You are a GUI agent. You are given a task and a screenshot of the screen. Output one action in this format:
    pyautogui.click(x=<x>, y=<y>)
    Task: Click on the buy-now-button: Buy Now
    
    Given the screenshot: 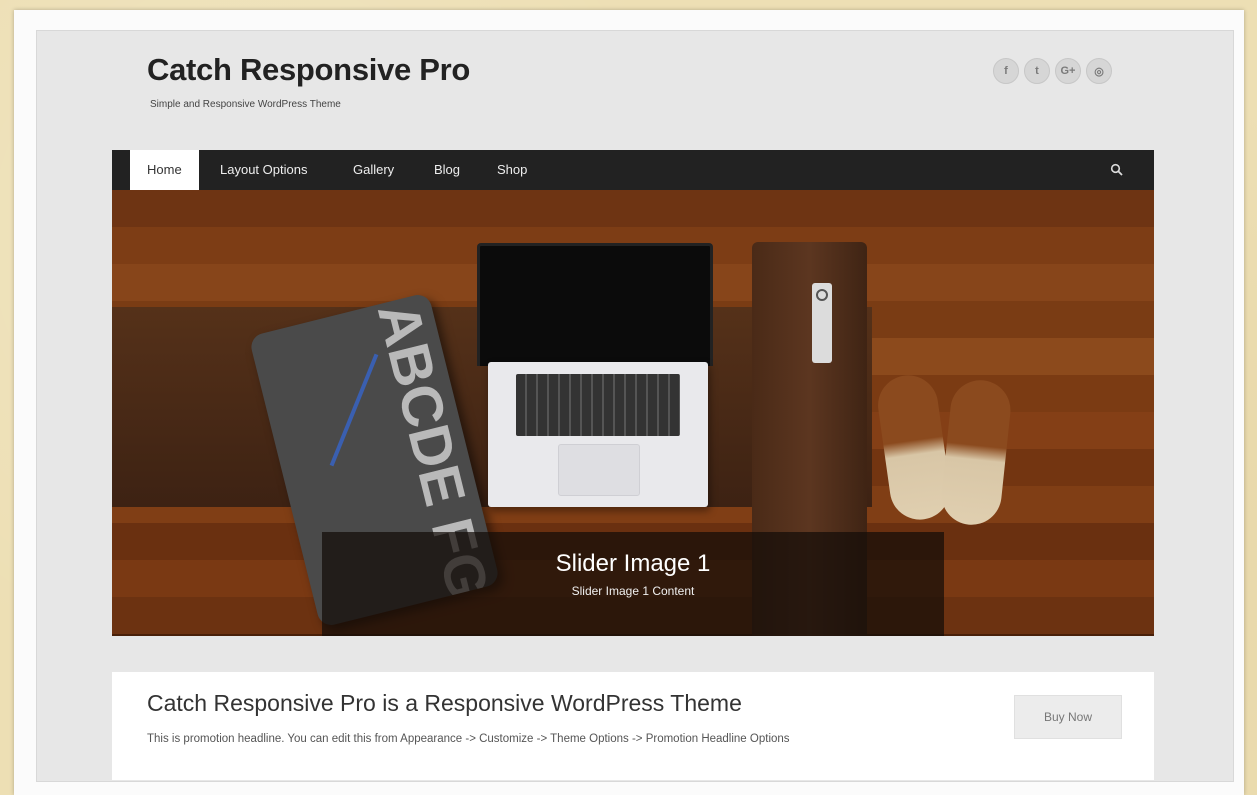 What is the action you would take?
    pyautogui.click(x=1068, y=717)
    